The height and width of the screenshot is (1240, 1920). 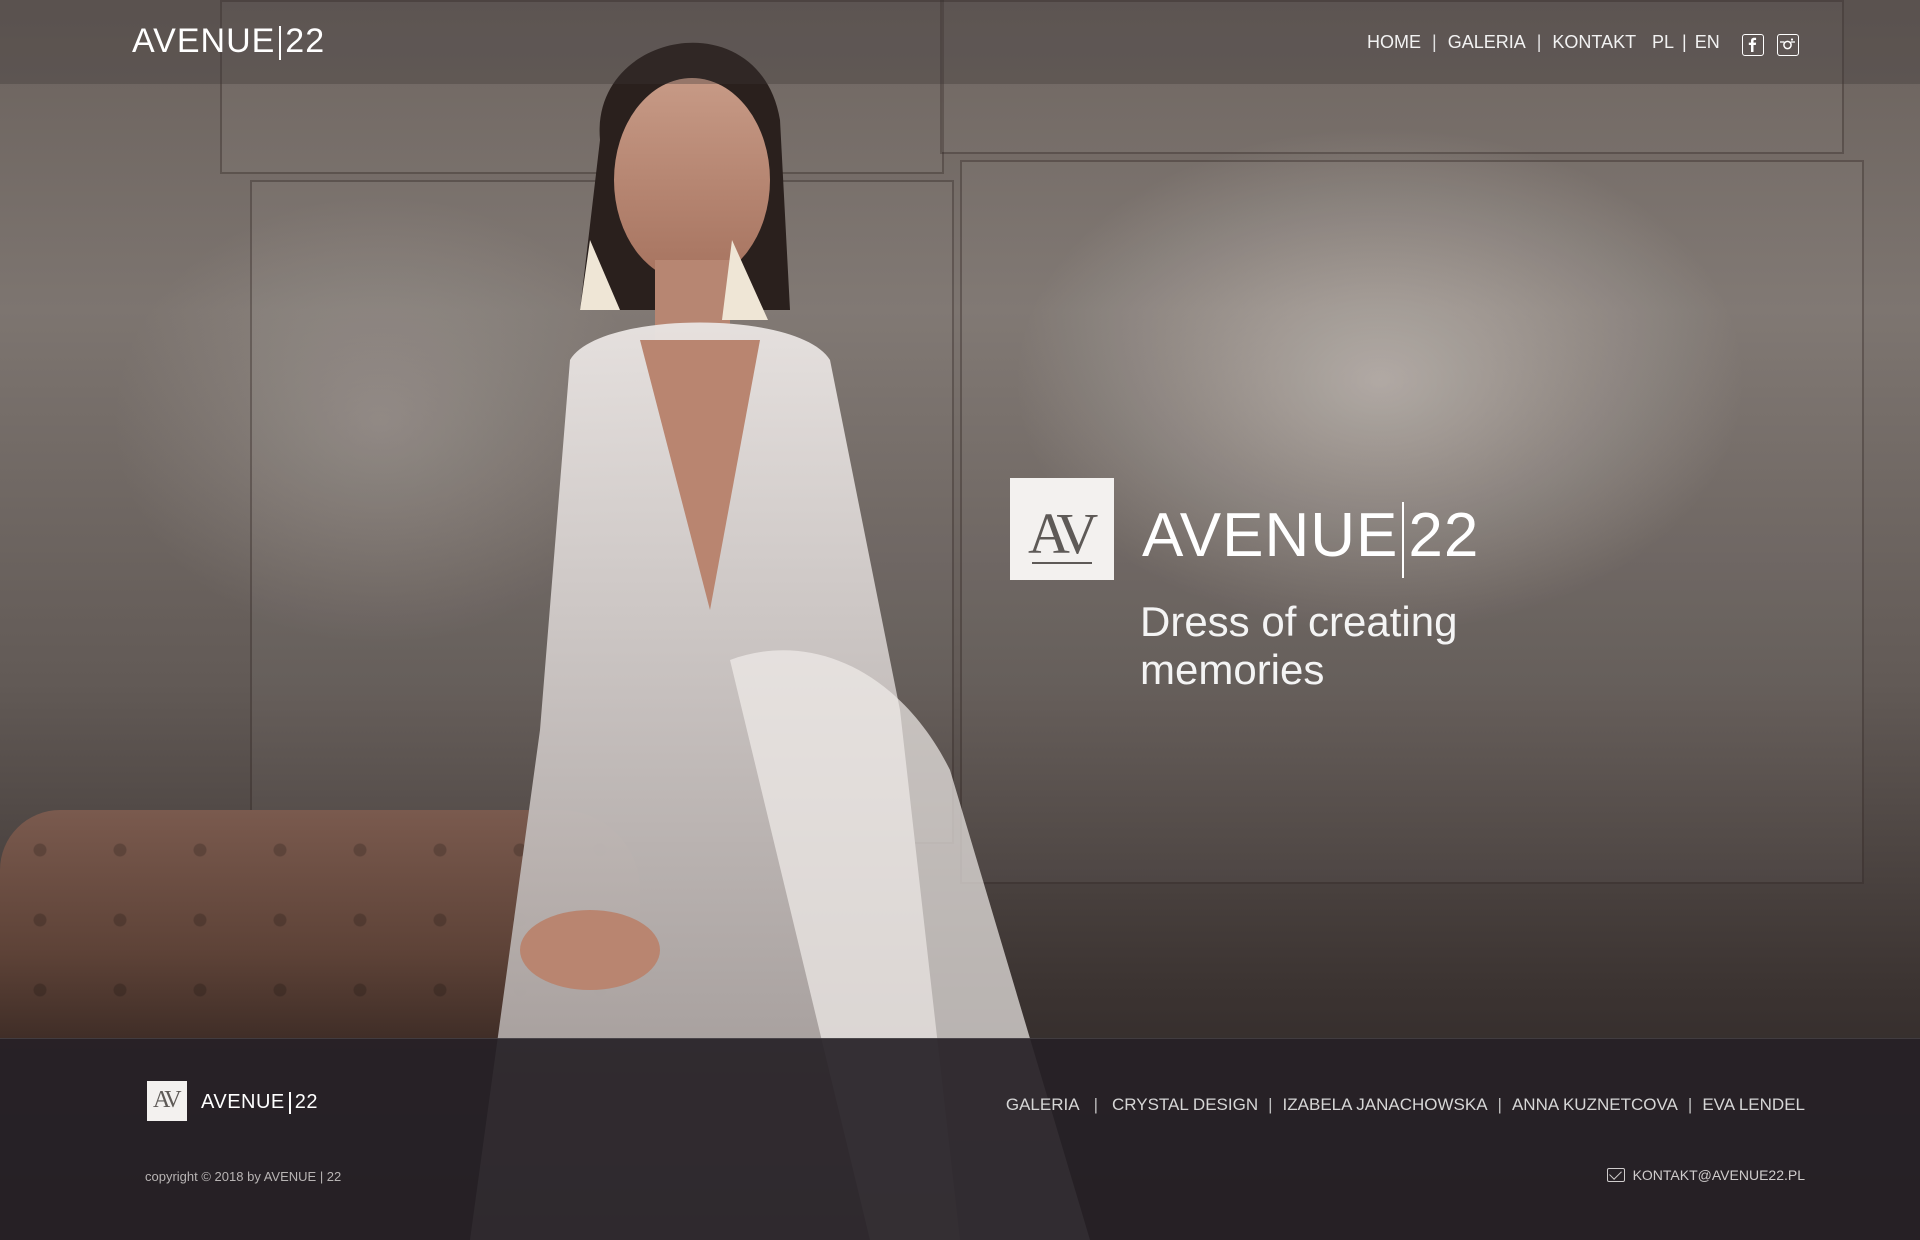 What do you see at coordinates (306, 1102) in the screenshot?
I see `footer-brand-right: 22` at bounding box center [306, 1102].